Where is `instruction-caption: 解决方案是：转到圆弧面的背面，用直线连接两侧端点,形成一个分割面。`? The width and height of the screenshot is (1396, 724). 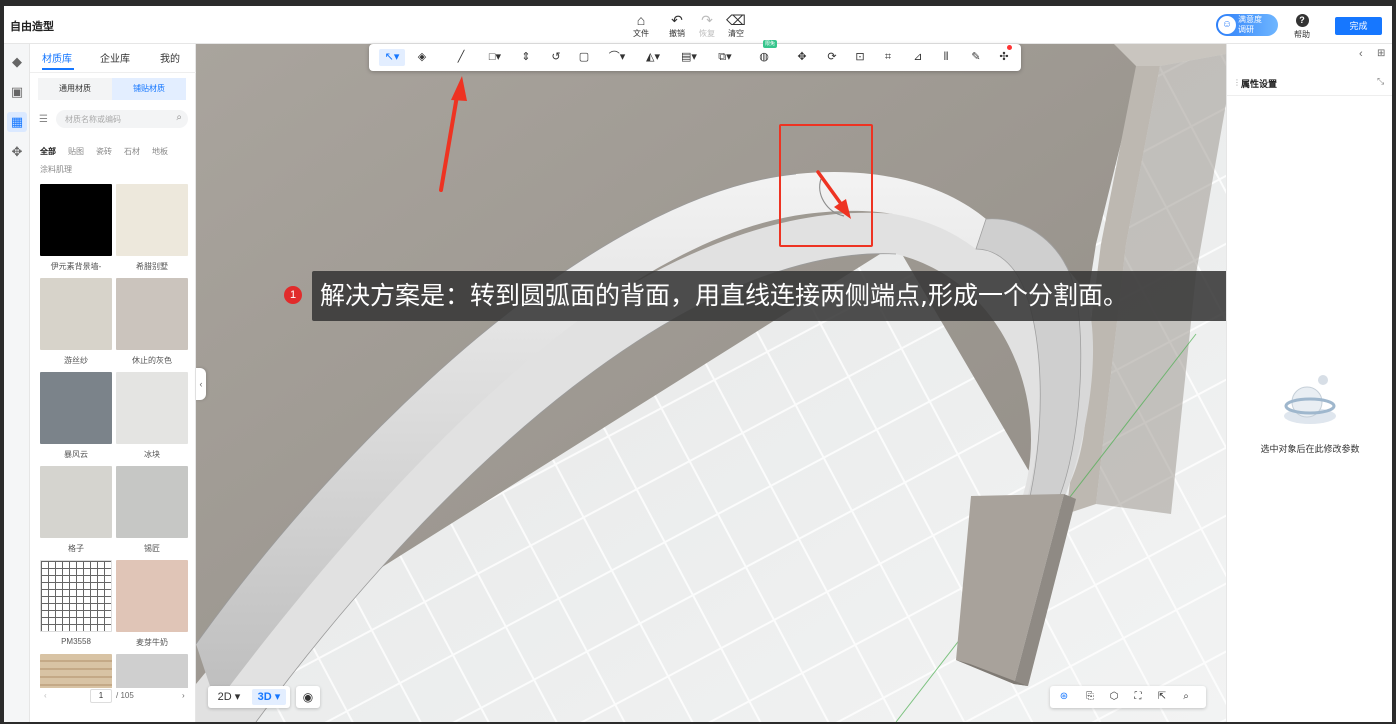
instruction-caption: 解决方案是：转到圆弧面的背面，用直线连接两侧端点,形成一个分割面。 is located at coordinates (789, 296).